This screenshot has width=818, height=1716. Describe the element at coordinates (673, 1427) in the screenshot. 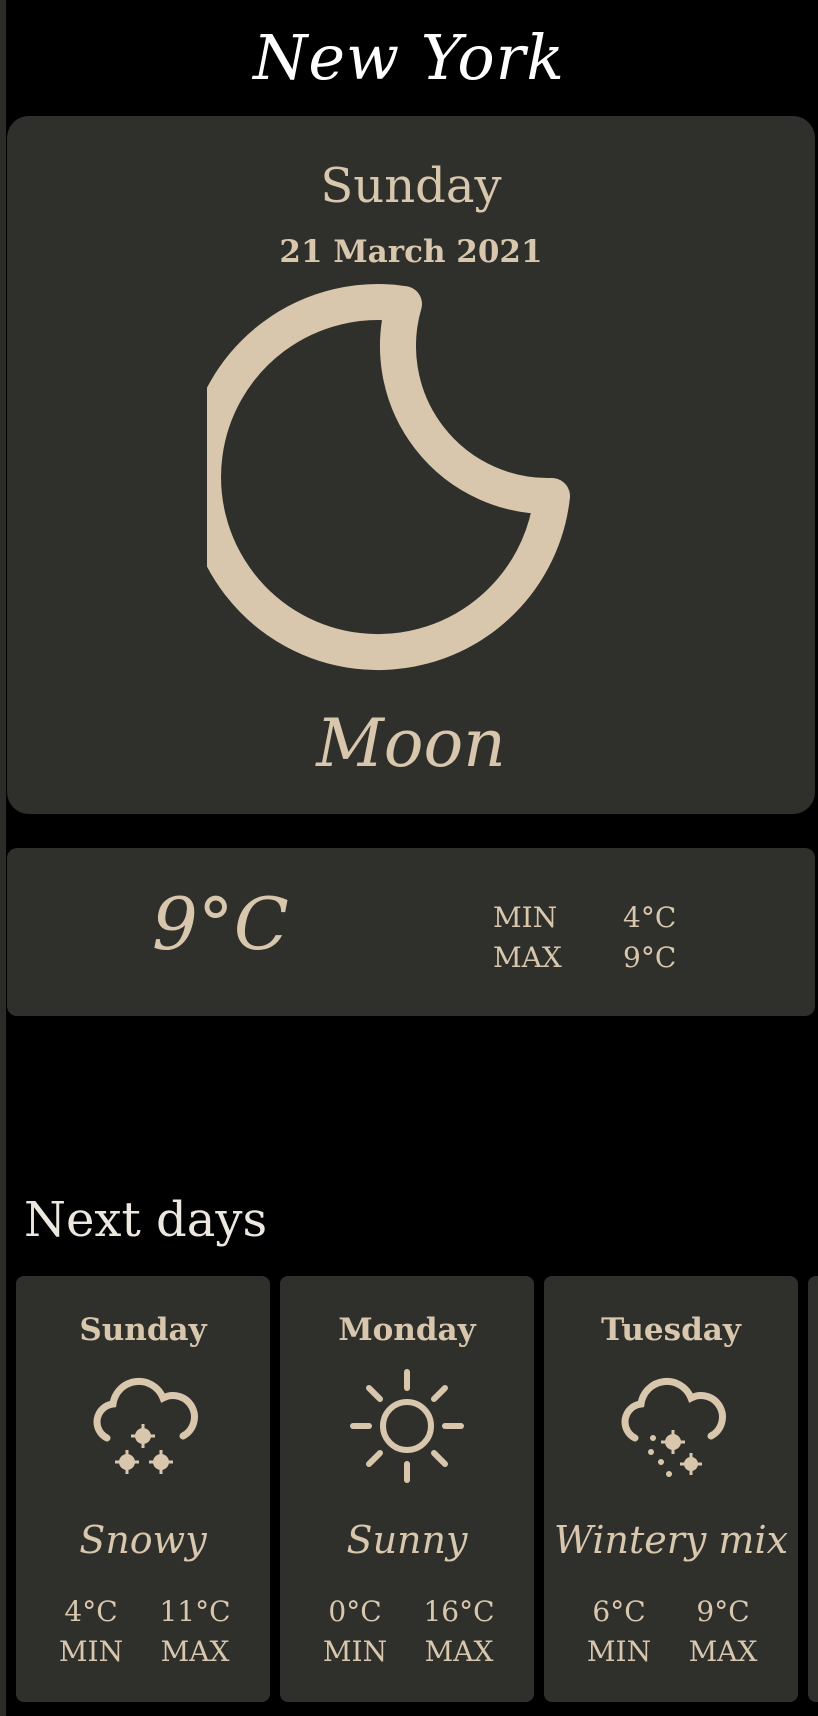

I see `wintery-mix-cloud-icon` at that location.